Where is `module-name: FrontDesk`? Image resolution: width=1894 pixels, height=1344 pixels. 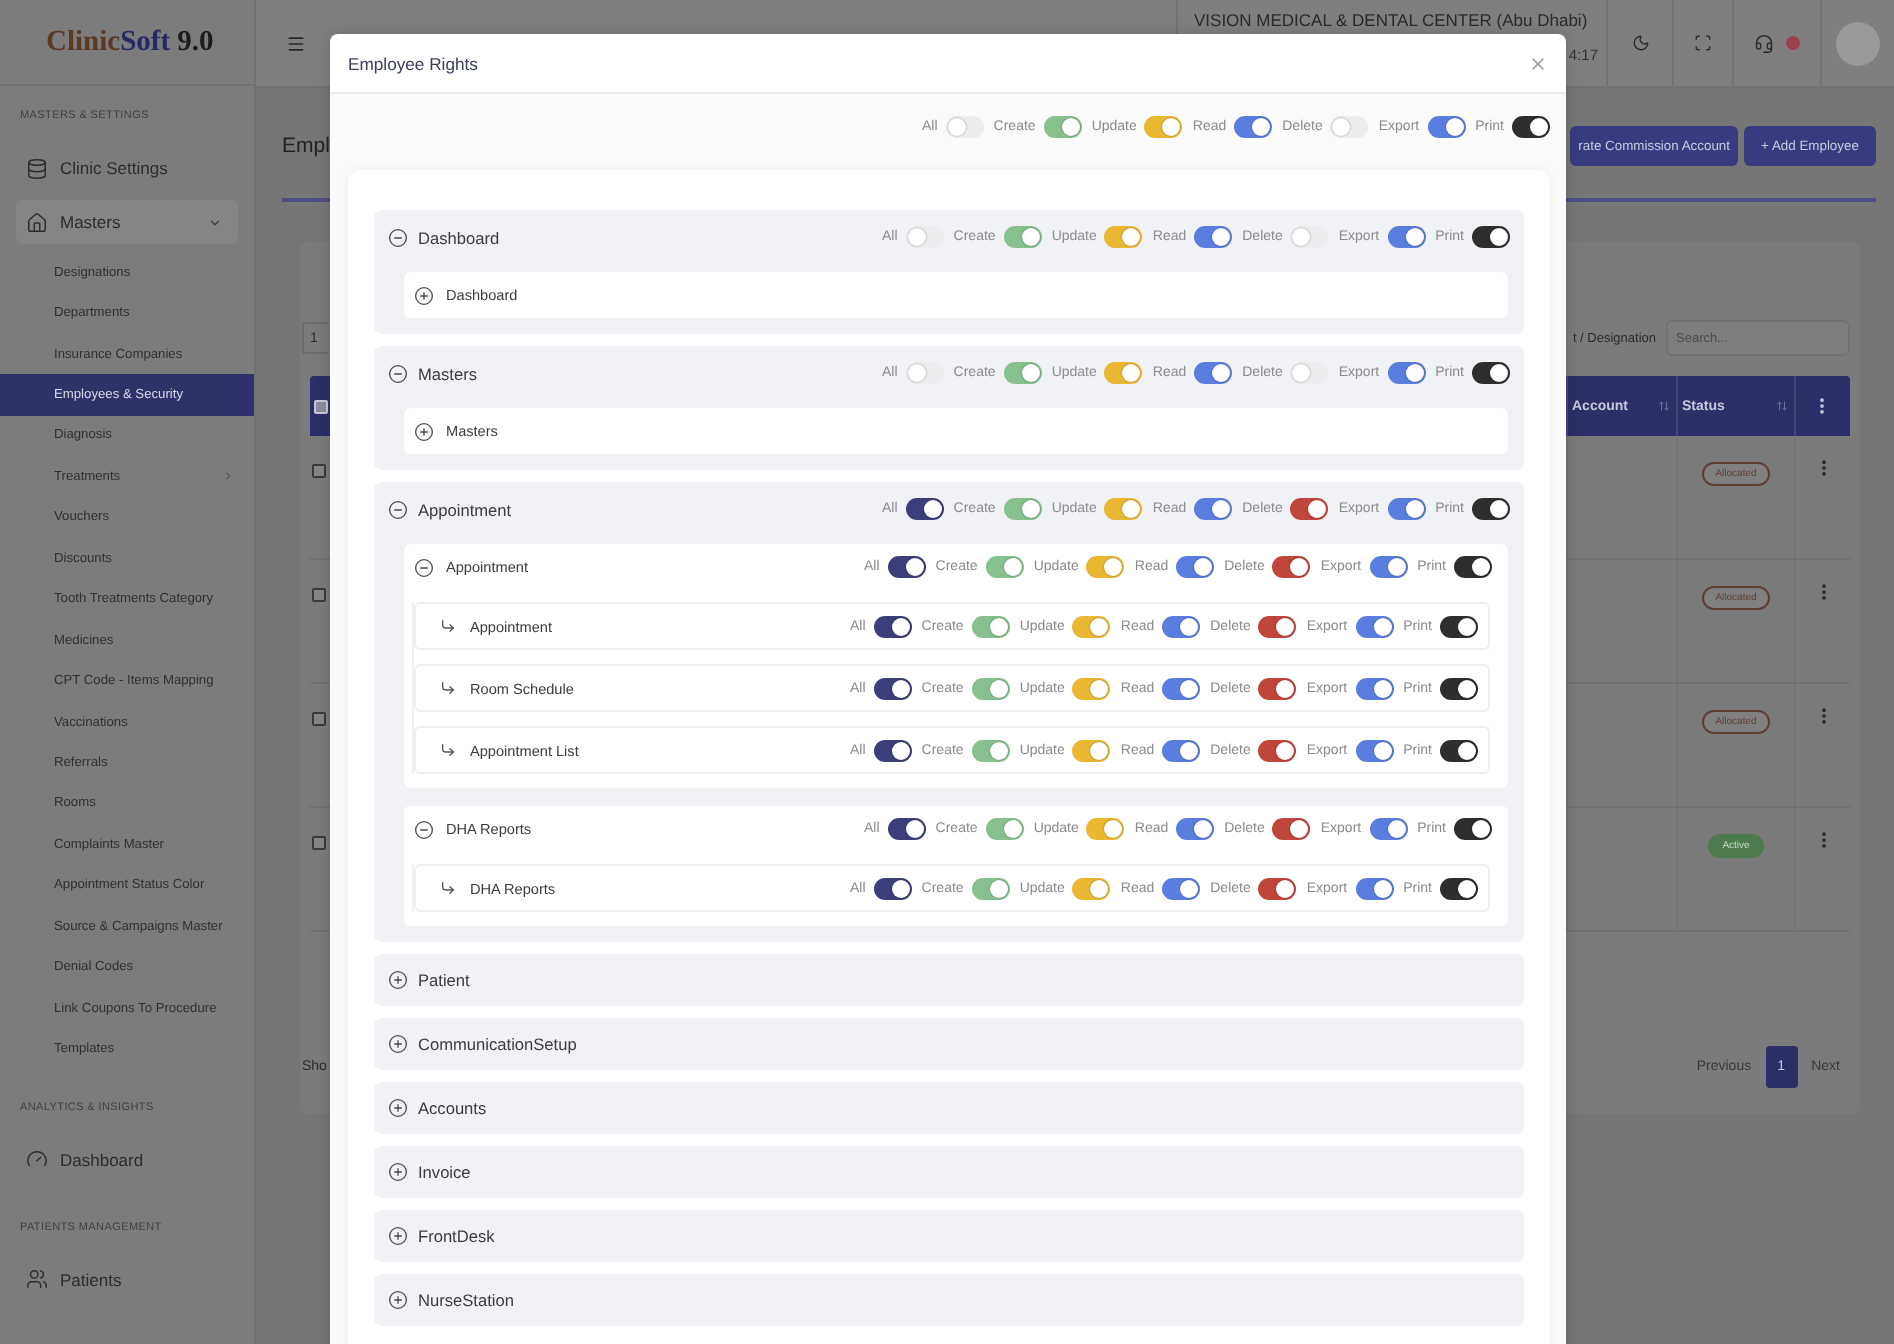 module-name: FrontDesk is located at coordinates (456, 1236).